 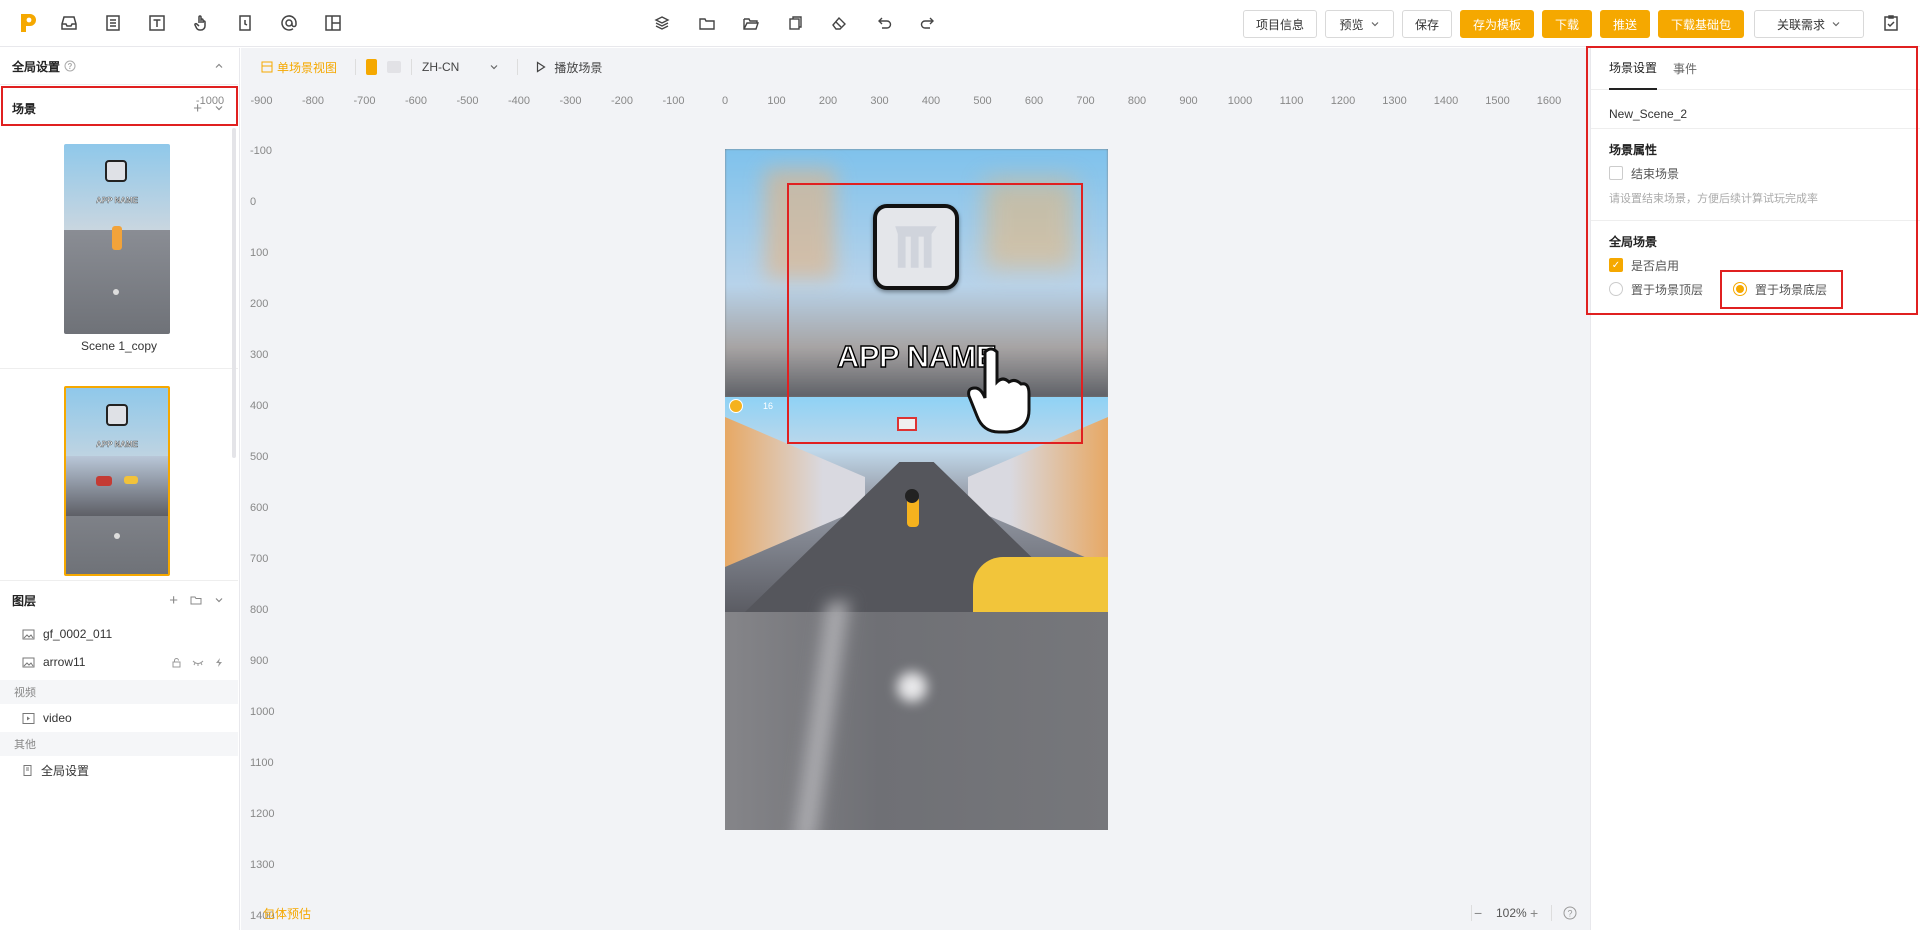 I want to click on bottom-layer-radio: 置于场景底层, so click(x=1780, y=289).